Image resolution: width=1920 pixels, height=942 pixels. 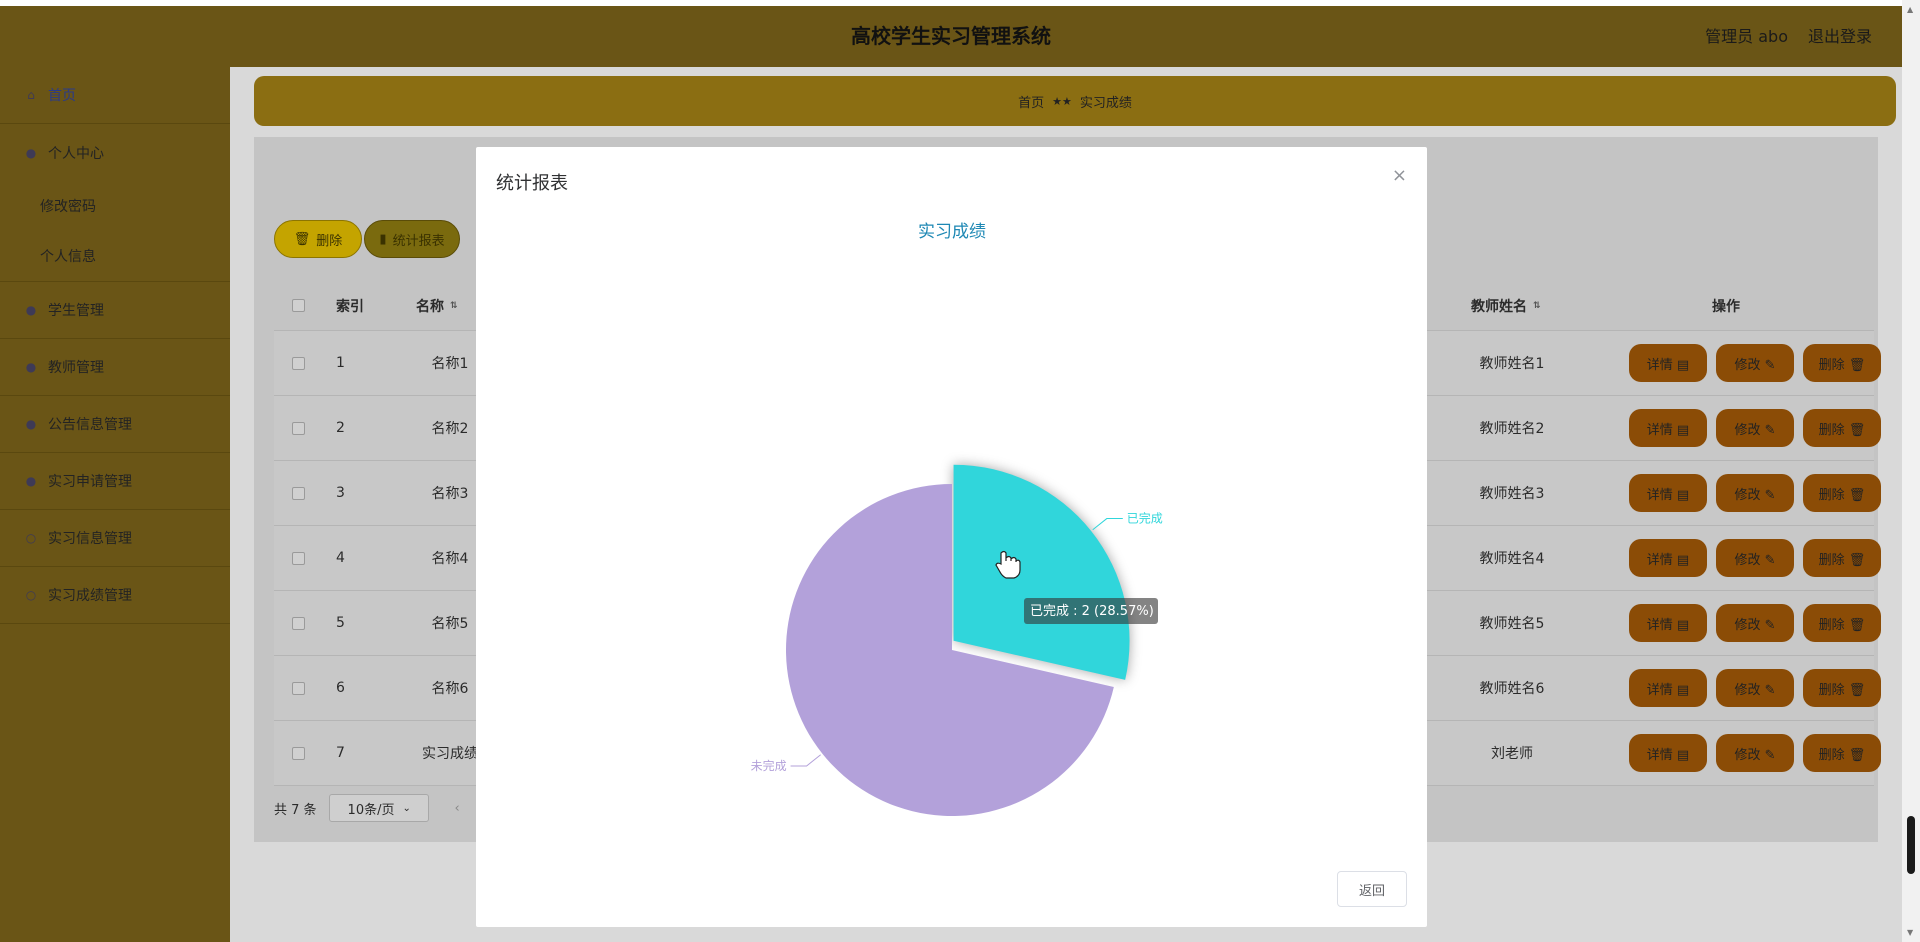 What do you see at coordinates (302, 239) in the screenshot?
I see `trash-icon: 🗑` at bounding box center [302, 239].